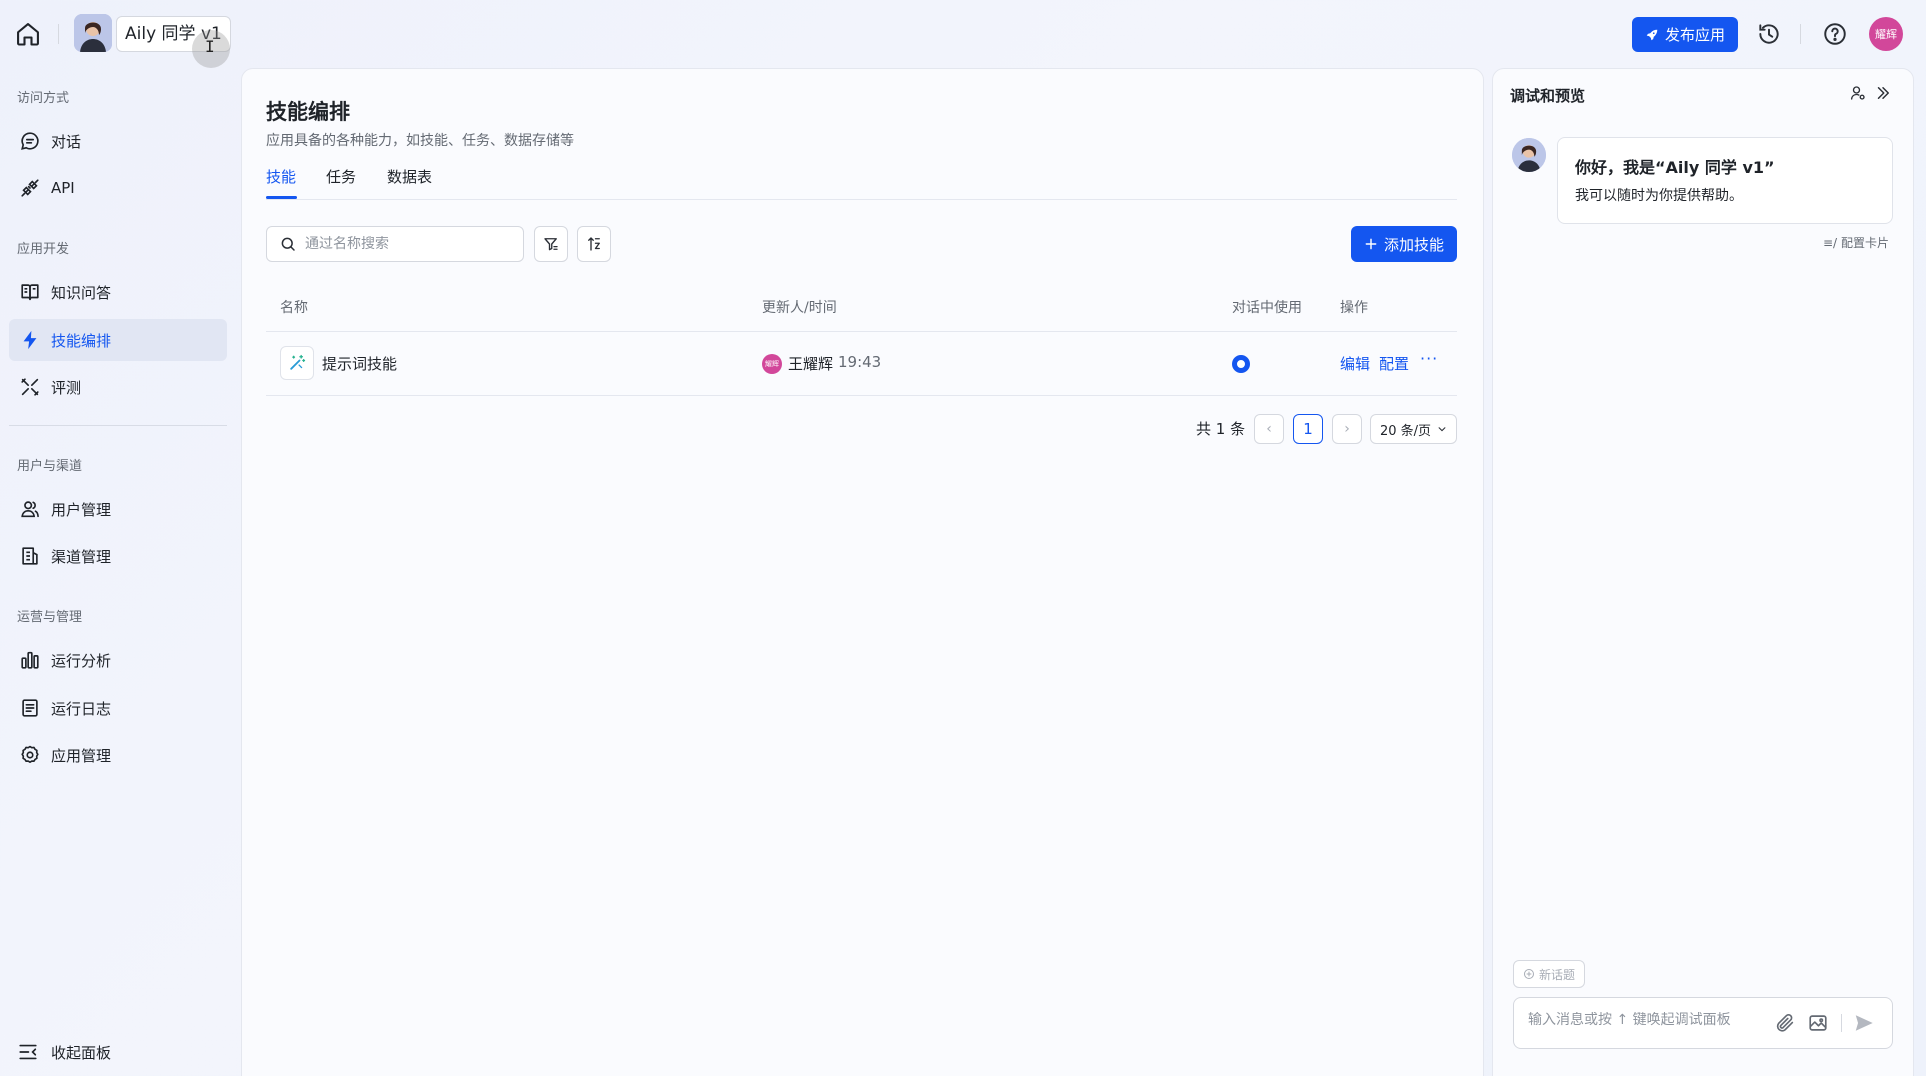  Describe the element at coordinates (118, 141) in the screenshot. I see `sidebar-item-chat: 对话` at that location.